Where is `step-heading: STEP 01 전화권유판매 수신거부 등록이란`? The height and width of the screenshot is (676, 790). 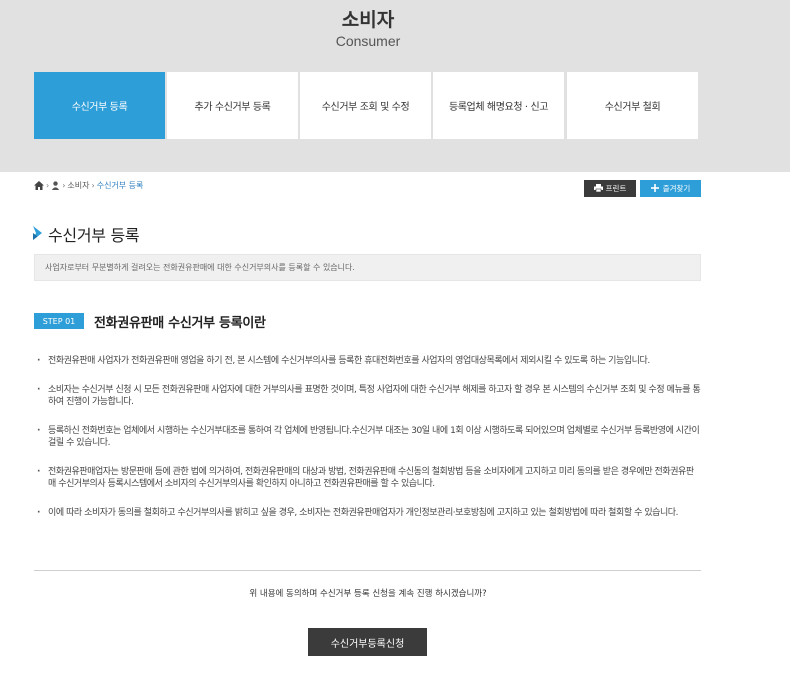
step-heading: STEP 01 전화권유판매 수신거부 등록이란 is located at coordinates (150, 321).